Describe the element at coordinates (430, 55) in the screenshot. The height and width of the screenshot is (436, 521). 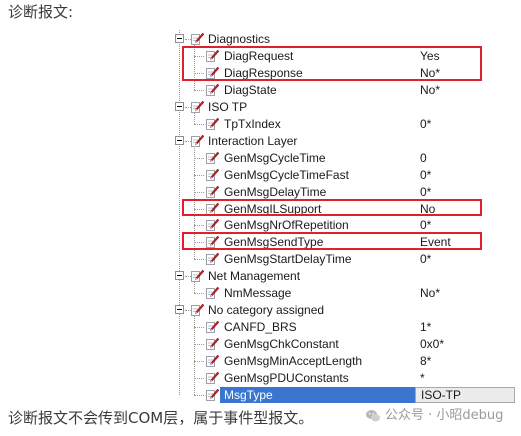
I see `attribute-value: Yes` at that location.